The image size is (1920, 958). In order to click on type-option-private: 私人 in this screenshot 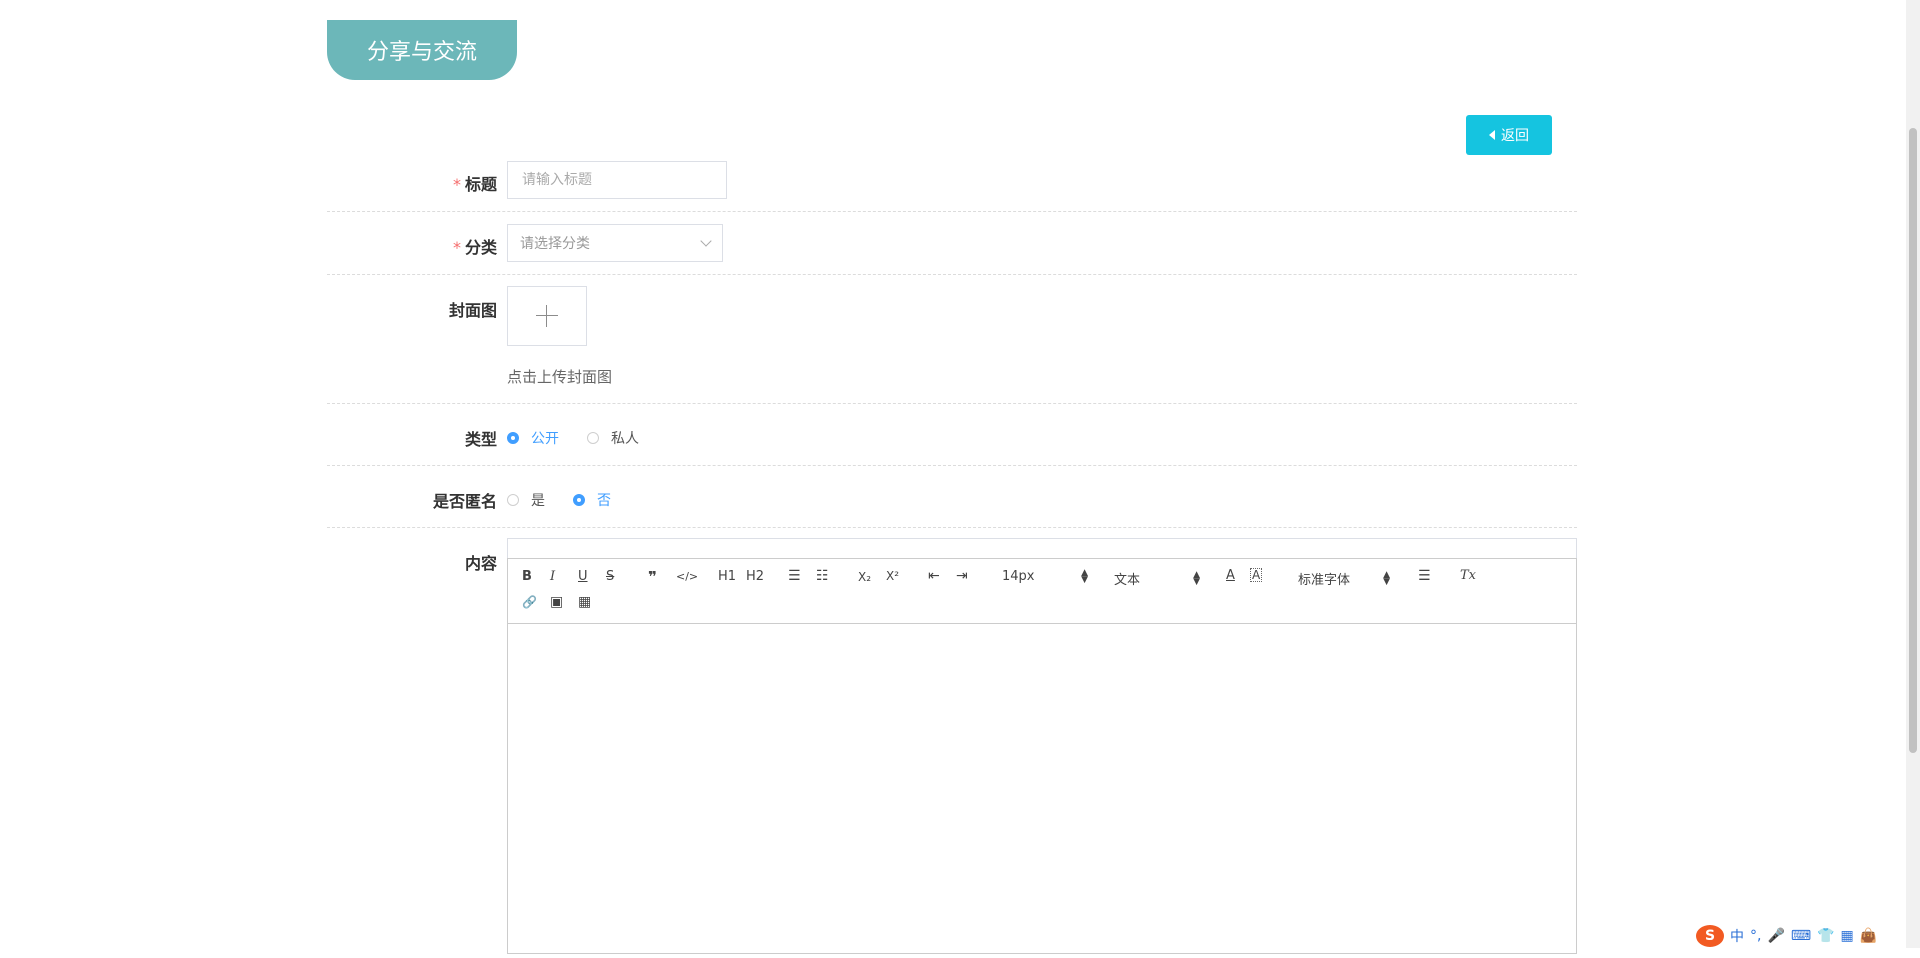, I will do `click(625, 439)`.